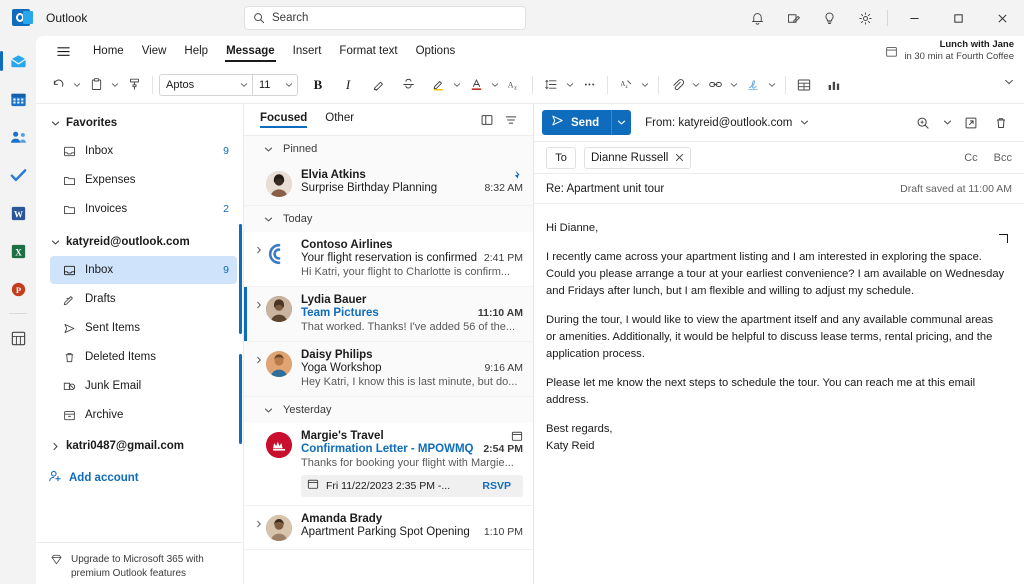 Image resolution: width=1024 pixels, height=584 pixels. Describe the element at coordinates (577, 122) in the screenshot. I see `send-button: Send` at that location.